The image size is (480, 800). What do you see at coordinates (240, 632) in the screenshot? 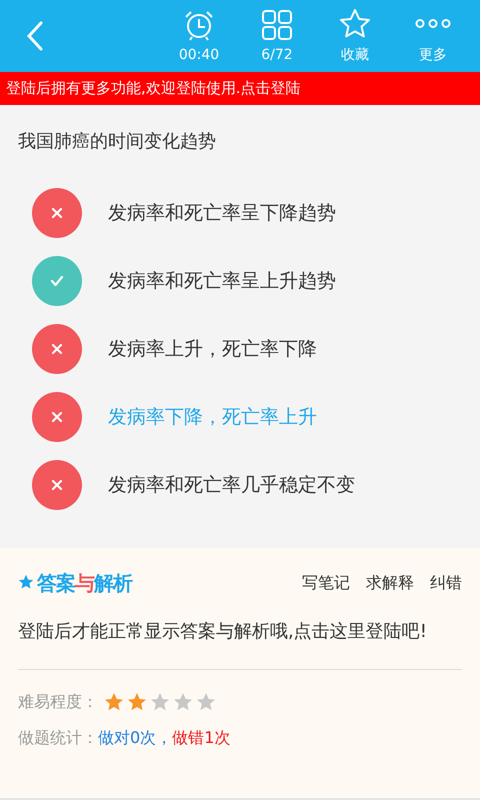
I see `login-message: 登陆后才能正常显示答案与解析哦,点击这里登陆吧!` at bounding box center [240, 632].